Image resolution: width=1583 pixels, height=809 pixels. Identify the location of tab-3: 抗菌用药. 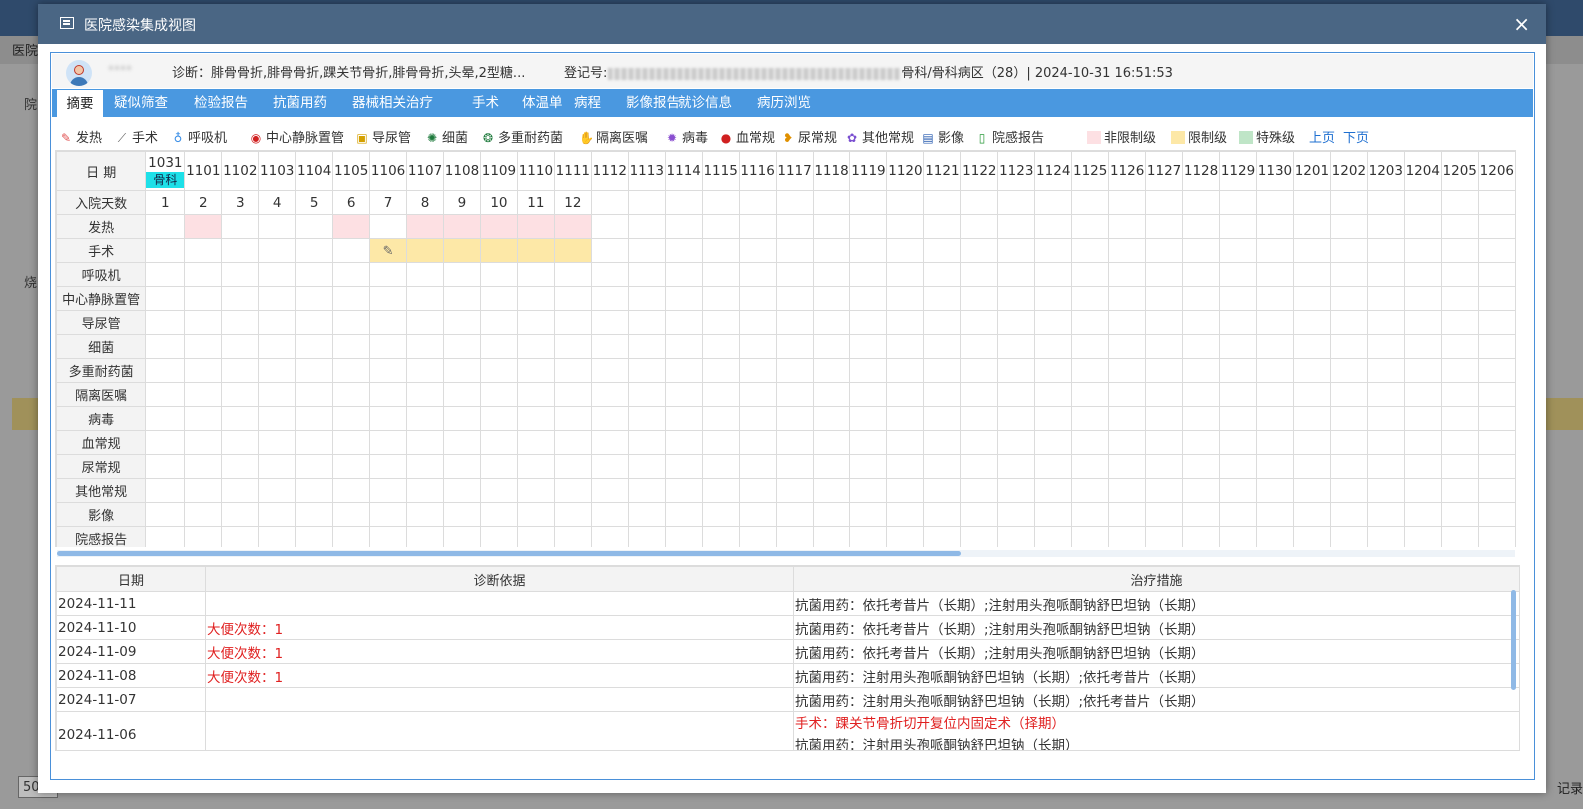
(300, 103).